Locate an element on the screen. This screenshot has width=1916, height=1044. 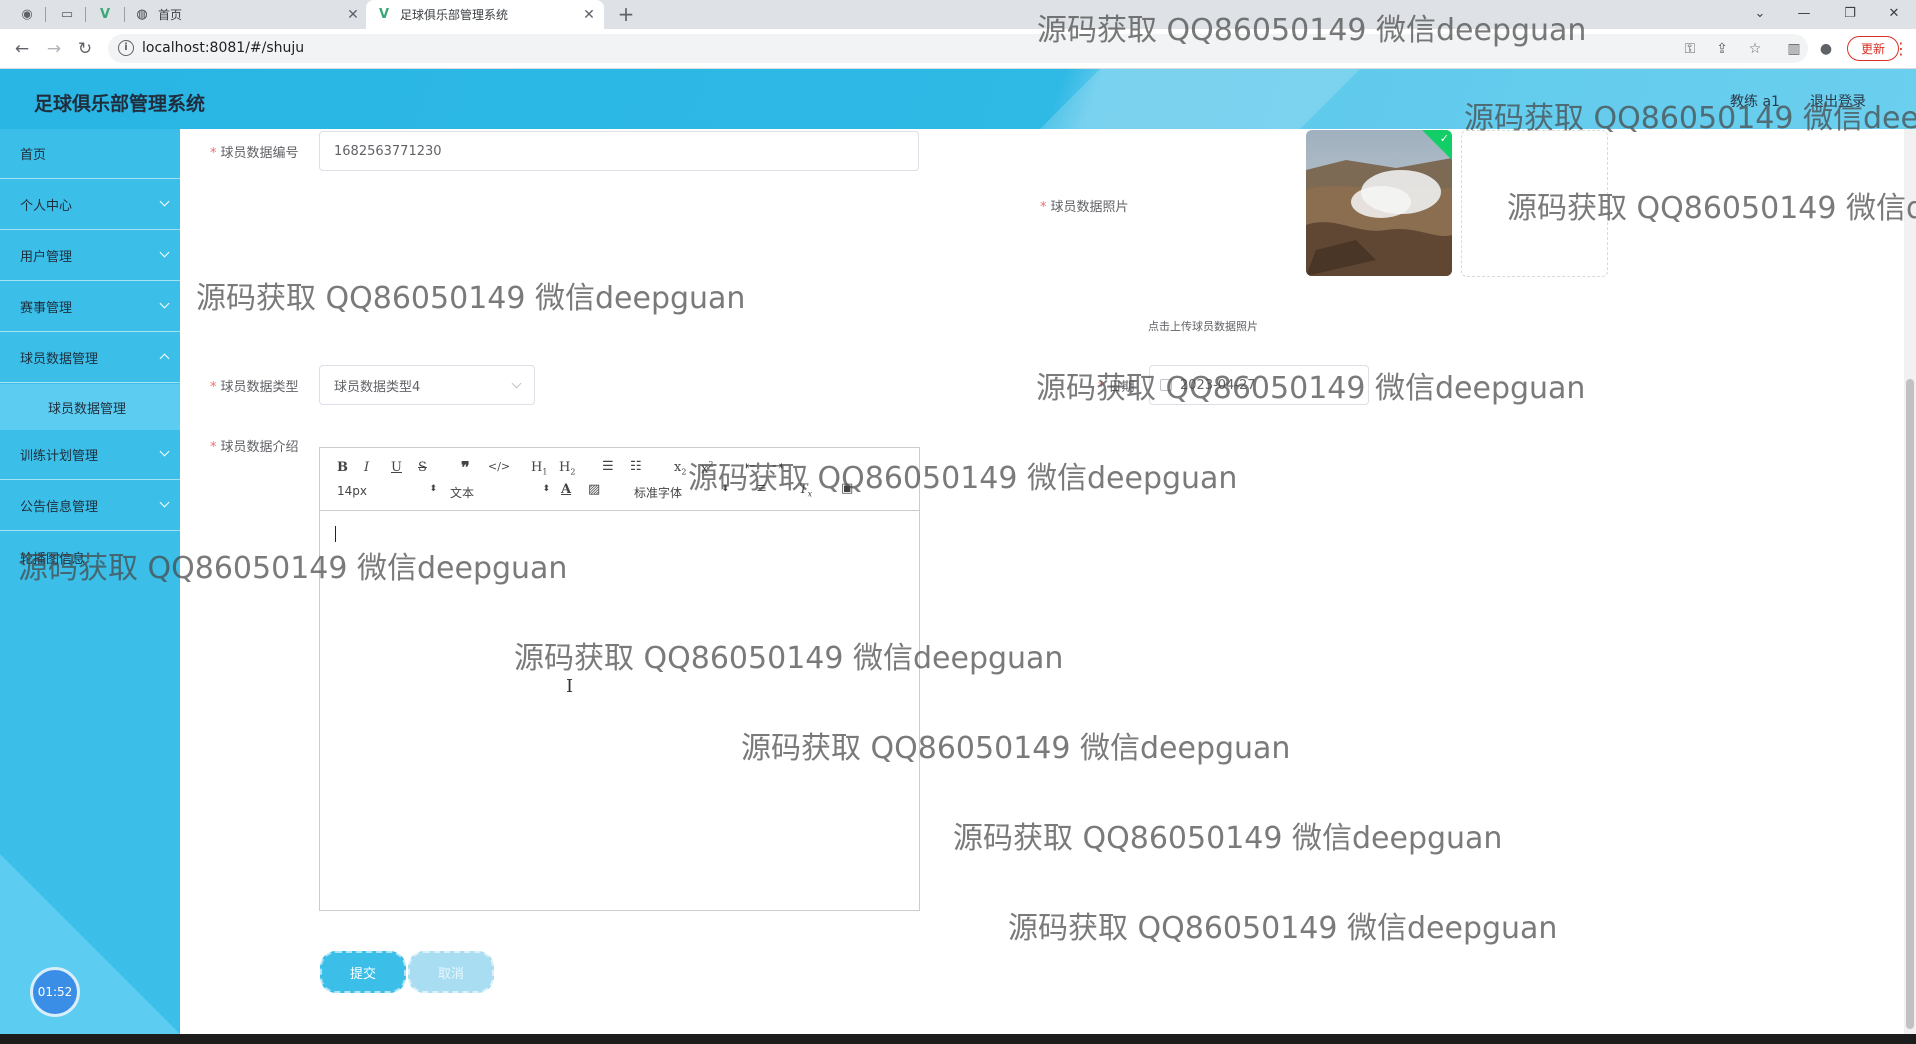
strikethrough-icon: S is located at coordinates (422, 467).